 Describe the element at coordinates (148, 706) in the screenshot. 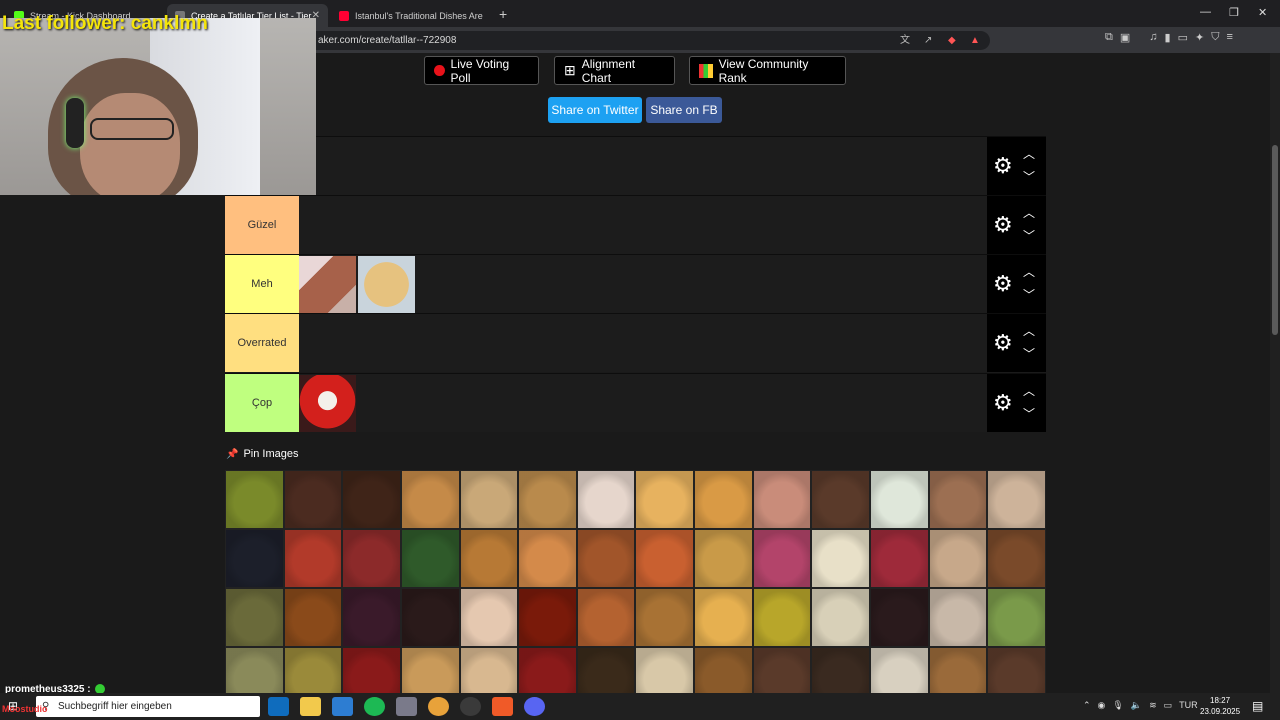

I see `taskbar-search-input: ⚲ Suchbegriff hier eingeben` at that location.